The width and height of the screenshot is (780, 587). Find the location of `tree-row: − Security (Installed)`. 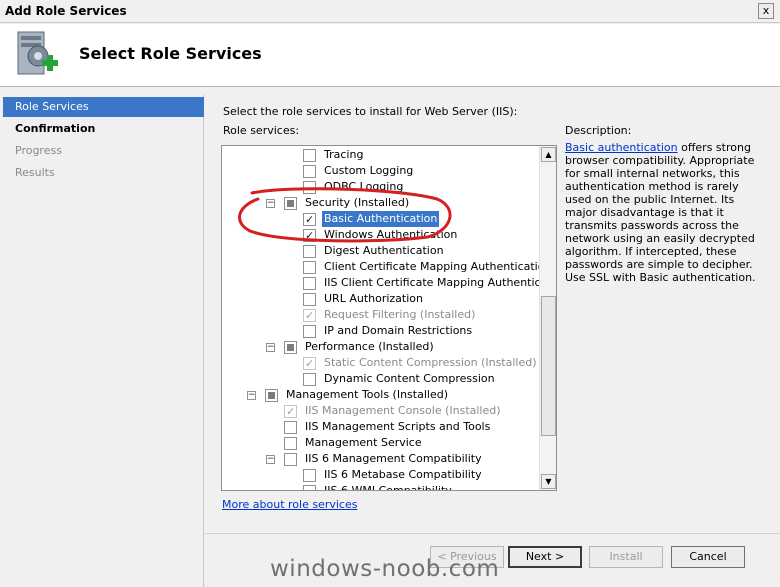

tree-row: − Security (Installed) is located at coordinates (403, 203).